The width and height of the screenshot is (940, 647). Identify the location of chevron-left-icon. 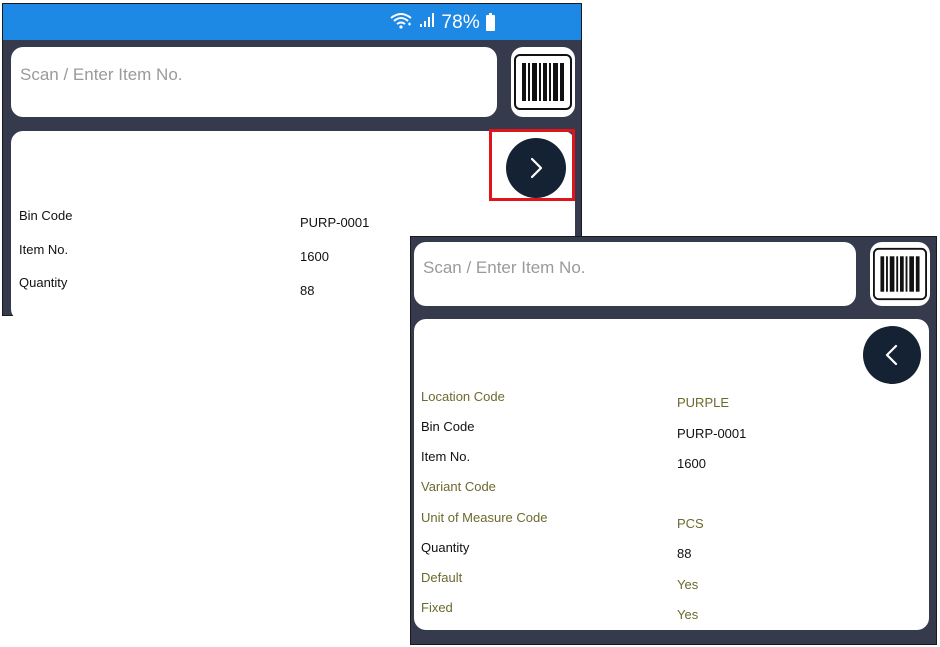
(891, 355).